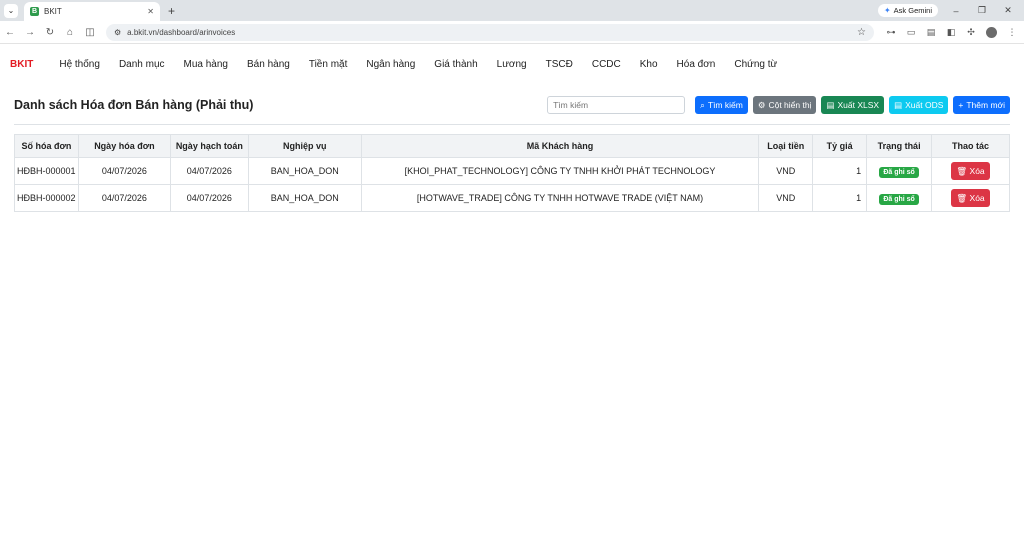 This screenshot has height=550, width=1024. I want to click on col-header-rate: Tỷ giá, so click(840, 146).